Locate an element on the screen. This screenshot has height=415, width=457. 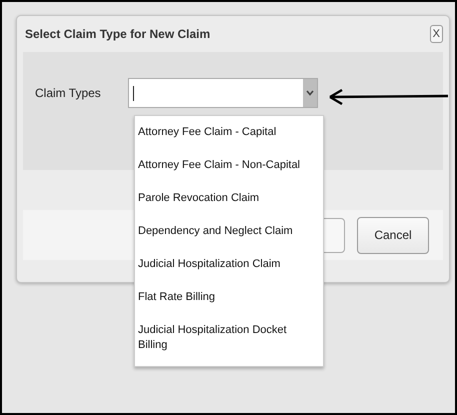
dropdown-option: Attorney Fee Claim - Capital is located at coordinates (229, 132).